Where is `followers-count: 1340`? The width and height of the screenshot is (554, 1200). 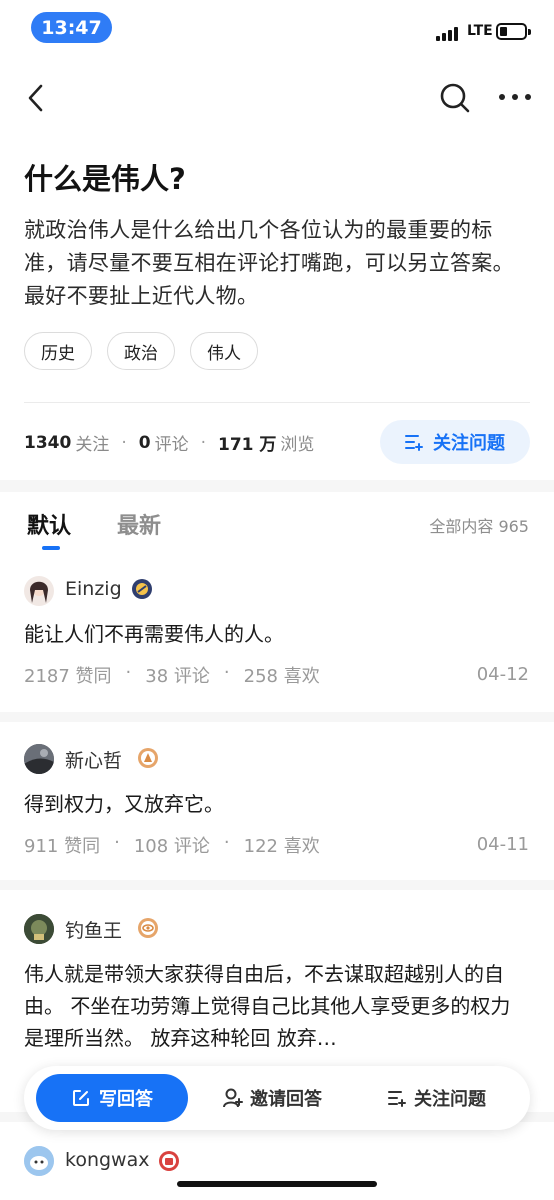
followers-count: 1340 is located at coordinates (48, 442).